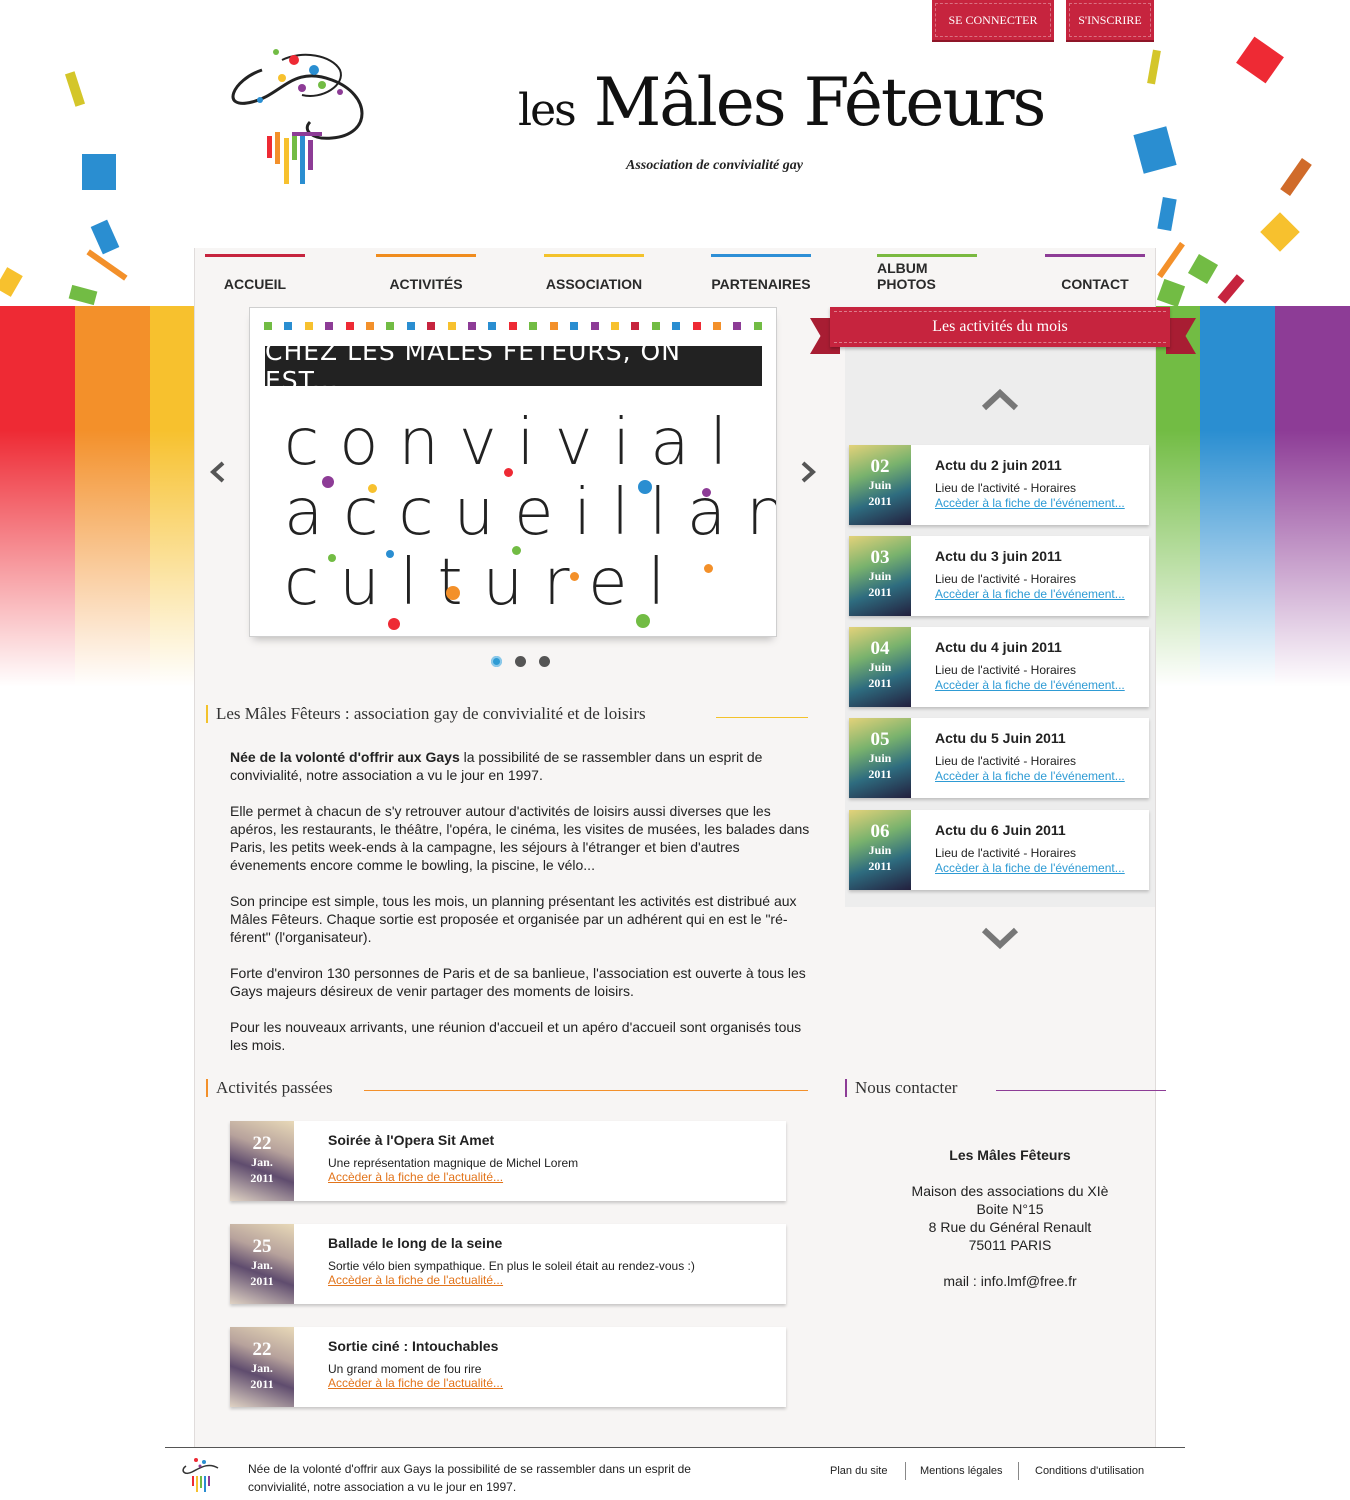 The width and height of the screenshot is (1350, 1500). What do you see at coordinates (1010, 1227) in the screenshot?
I see `contact-line: 8 Rue du Général Renault` at bounding box center [1010, 1227].